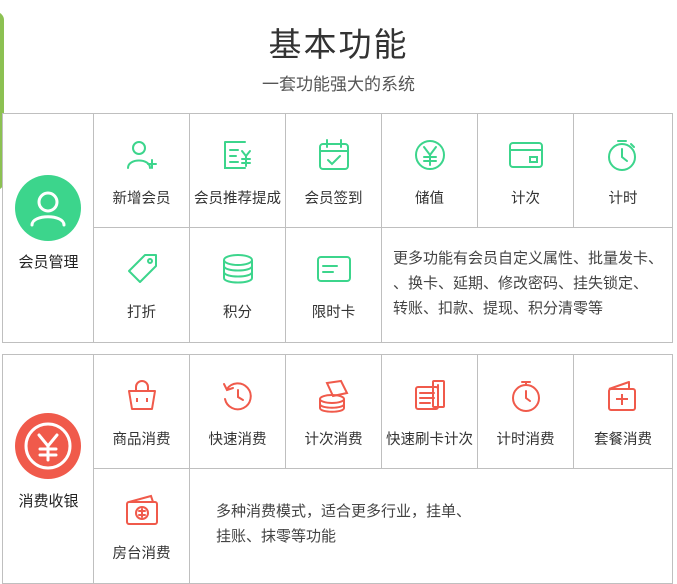 The width and height of the screenshot is (677, 584). Describe the element at coordinates (238, 155) in the screenshot. I see `commission-receipt-icon` at that location.